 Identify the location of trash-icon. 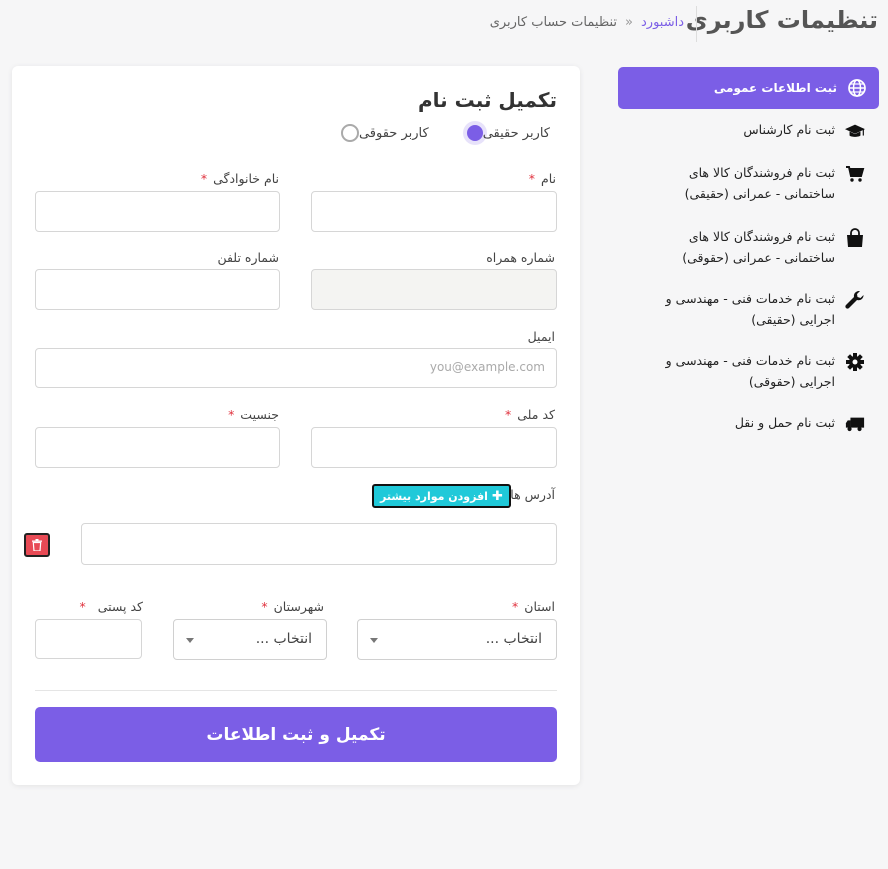
(37, 545).